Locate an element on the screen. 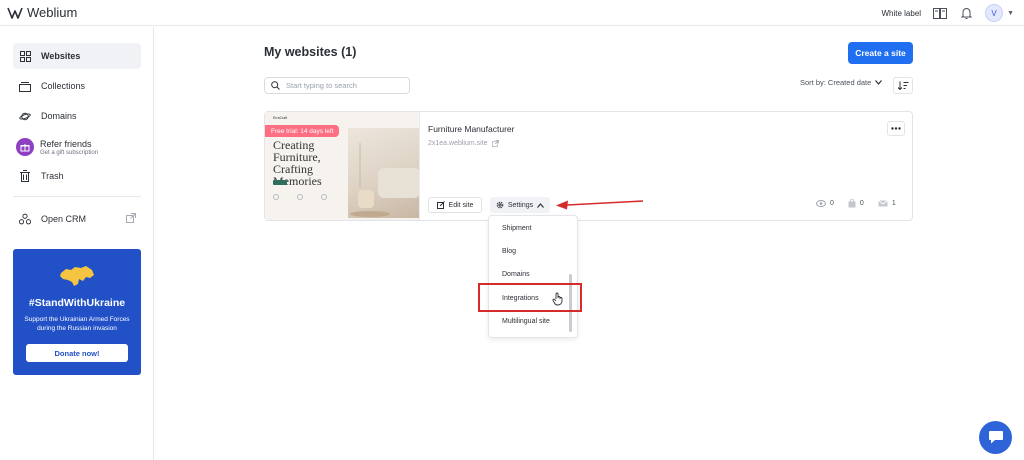 The width and height of the screenshot is (1024, 460). sidebar-item-label: Trash is located at coordinates (52, 176).